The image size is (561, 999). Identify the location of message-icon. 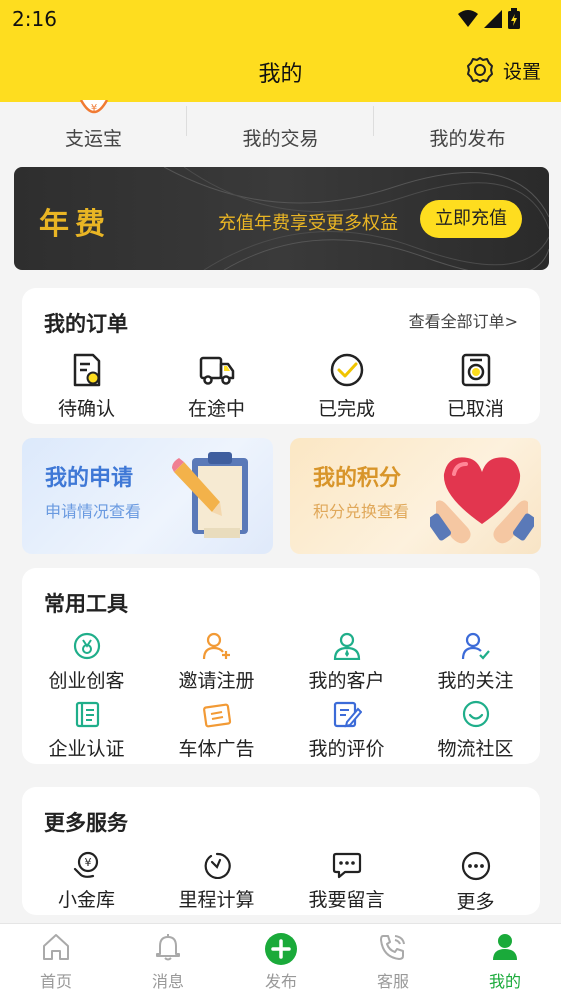
(346, 865).